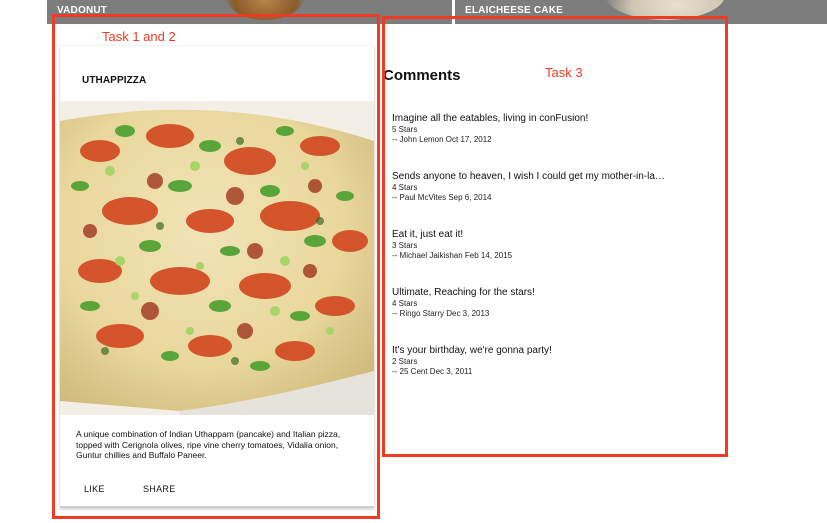 The image size is (827, 523). What do you see at coordinates (514, 10) in the screenshot?
I see `tile-label: ELAICHEESE CAKE` at bounding box center [514, 10].